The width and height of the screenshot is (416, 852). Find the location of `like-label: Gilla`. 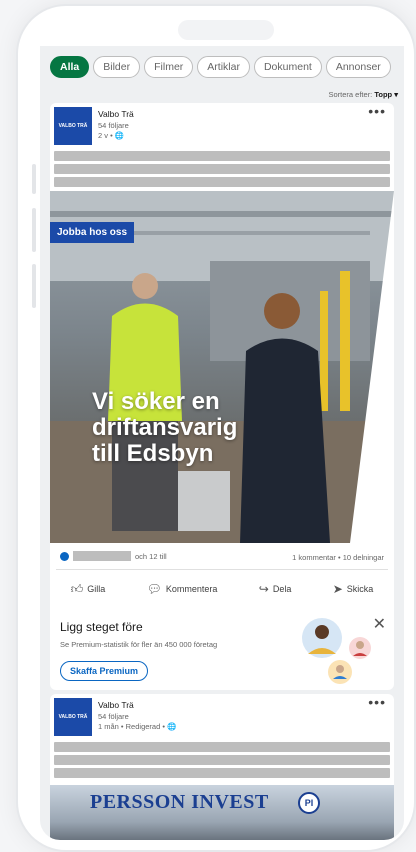

like-label: Gilla is located at coordinates (96, 589).